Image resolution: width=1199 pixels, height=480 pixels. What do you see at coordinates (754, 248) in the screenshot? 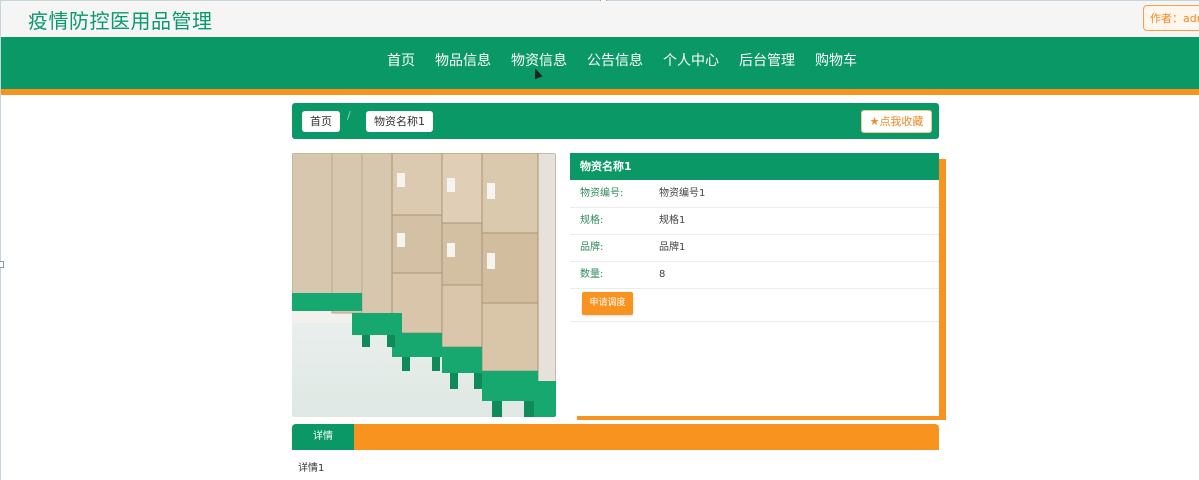
I see `info-row: 品牌: 品牌1` at bounding box center [754, 248].